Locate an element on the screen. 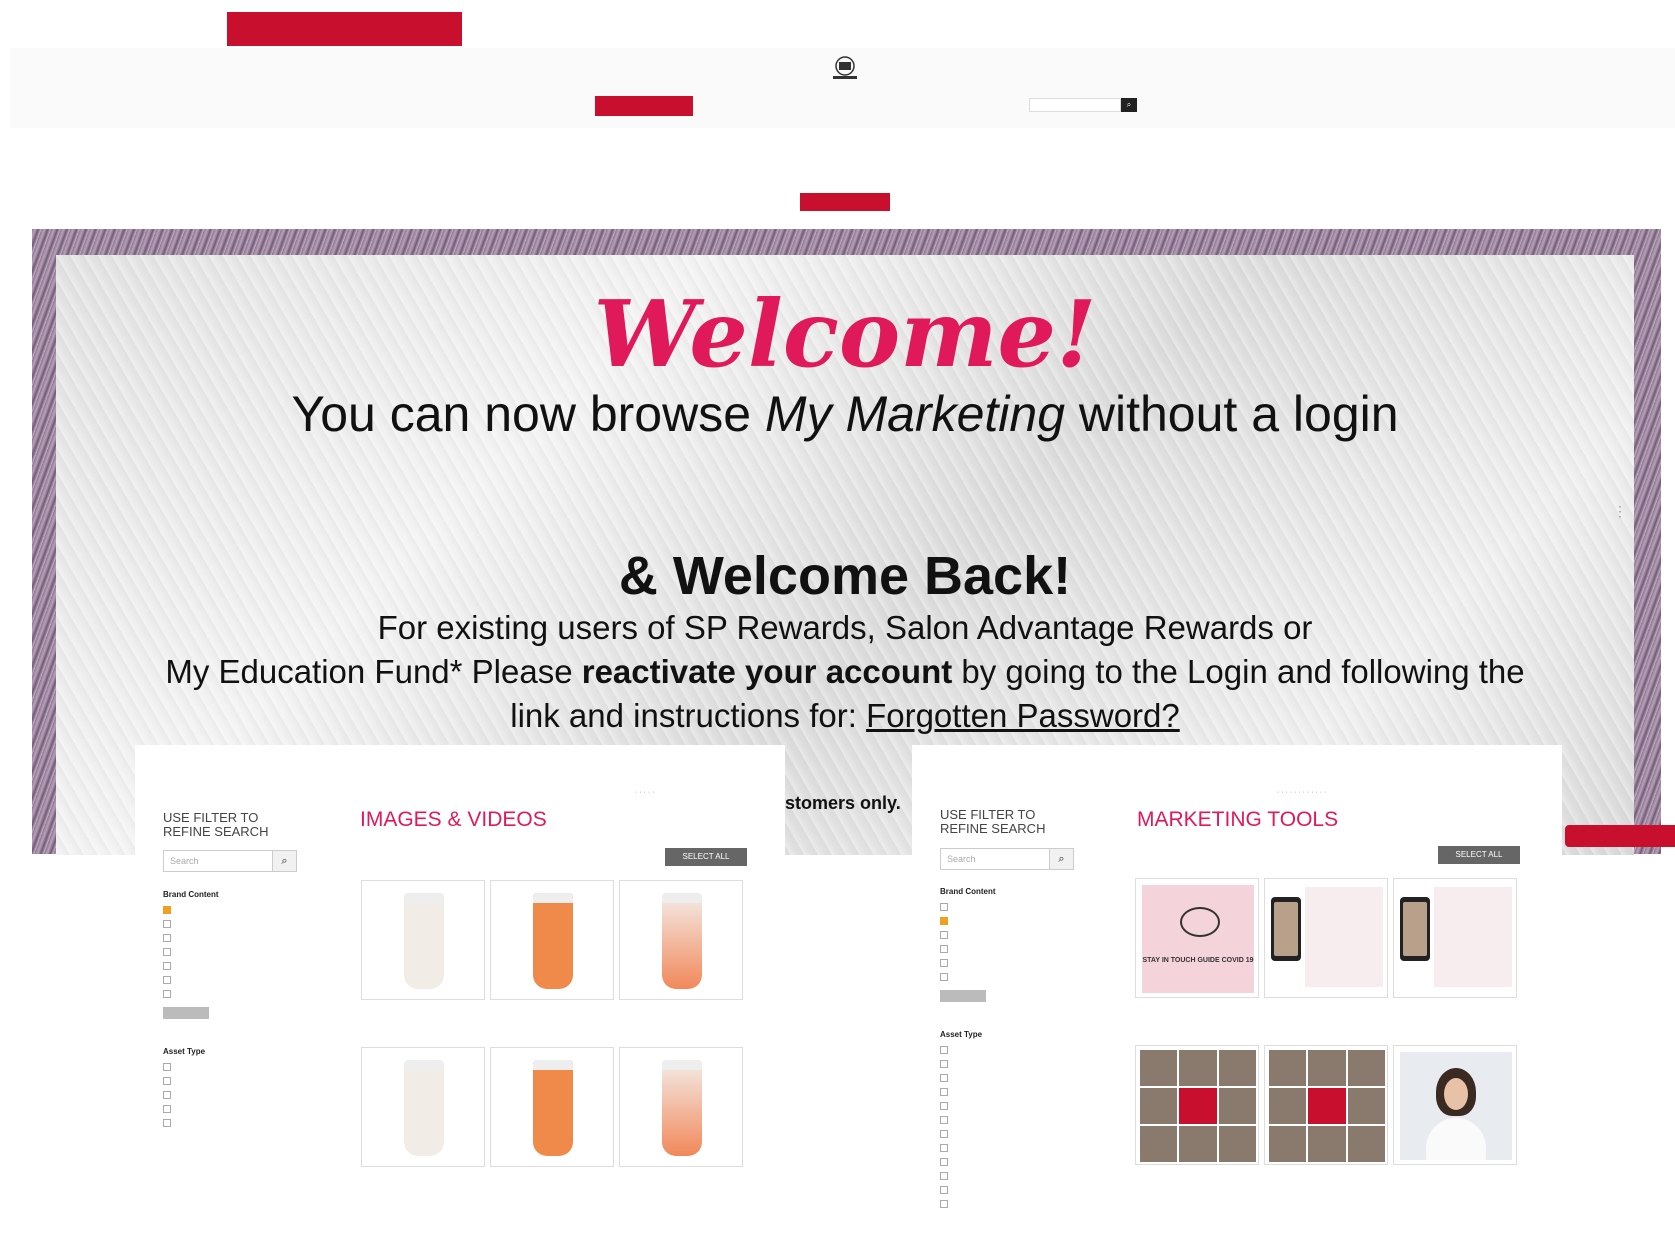  pagination: · · · · · · · · · · · · is located at coordinates (1301, 792).